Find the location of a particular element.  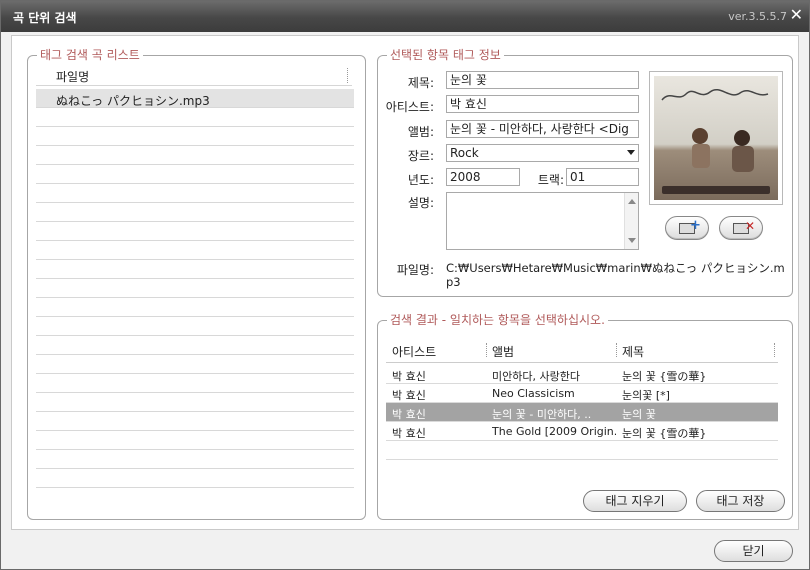

delete-x-icon: ✕ is located at coordinates (750, 226).